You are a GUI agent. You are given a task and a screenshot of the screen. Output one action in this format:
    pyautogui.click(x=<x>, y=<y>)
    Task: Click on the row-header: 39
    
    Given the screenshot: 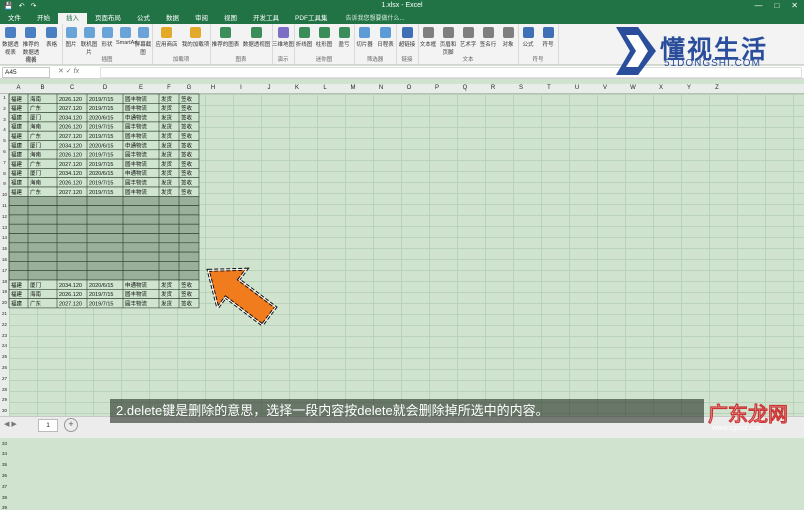 What is the action you would take?
    pyautogui.click(x=4, y=507)
    